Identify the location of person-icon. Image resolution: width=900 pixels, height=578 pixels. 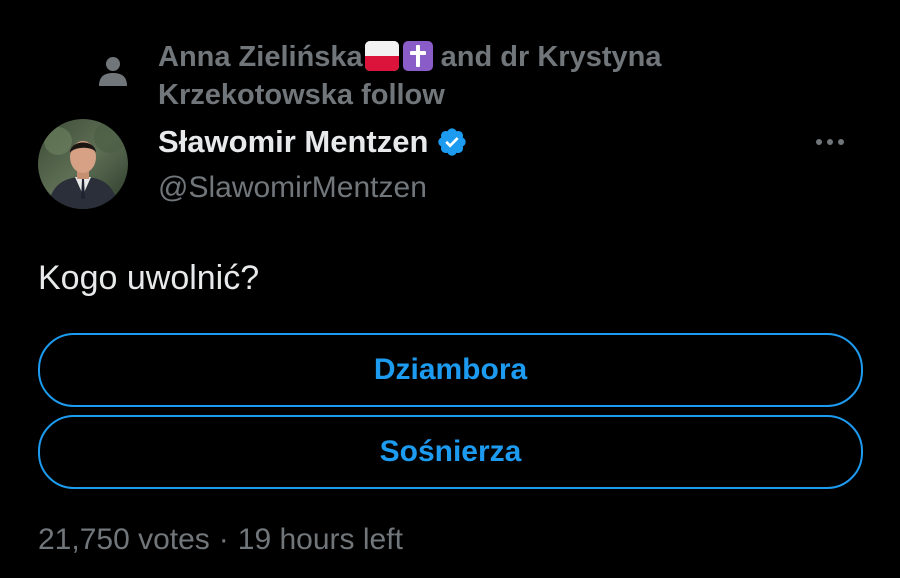
(113, 71).